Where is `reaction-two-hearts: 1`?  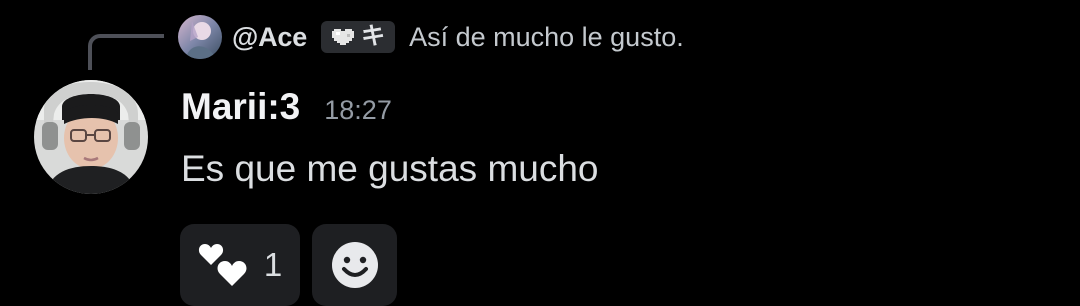
reaction-two-hearts: 1 is located at coordinates (240, 265).